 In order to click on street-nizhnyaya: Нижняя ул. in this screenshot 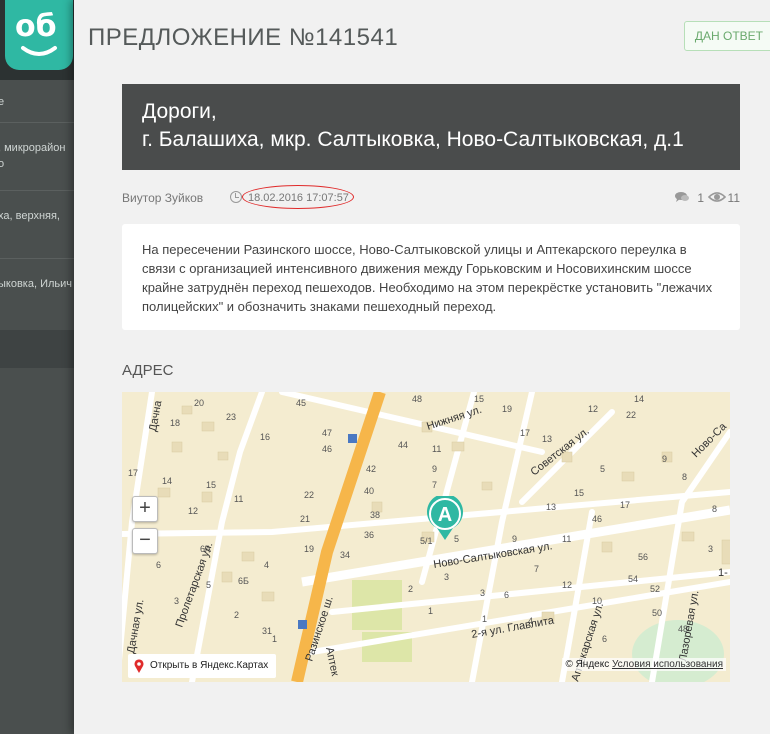, I will do `click(454, 418)`.